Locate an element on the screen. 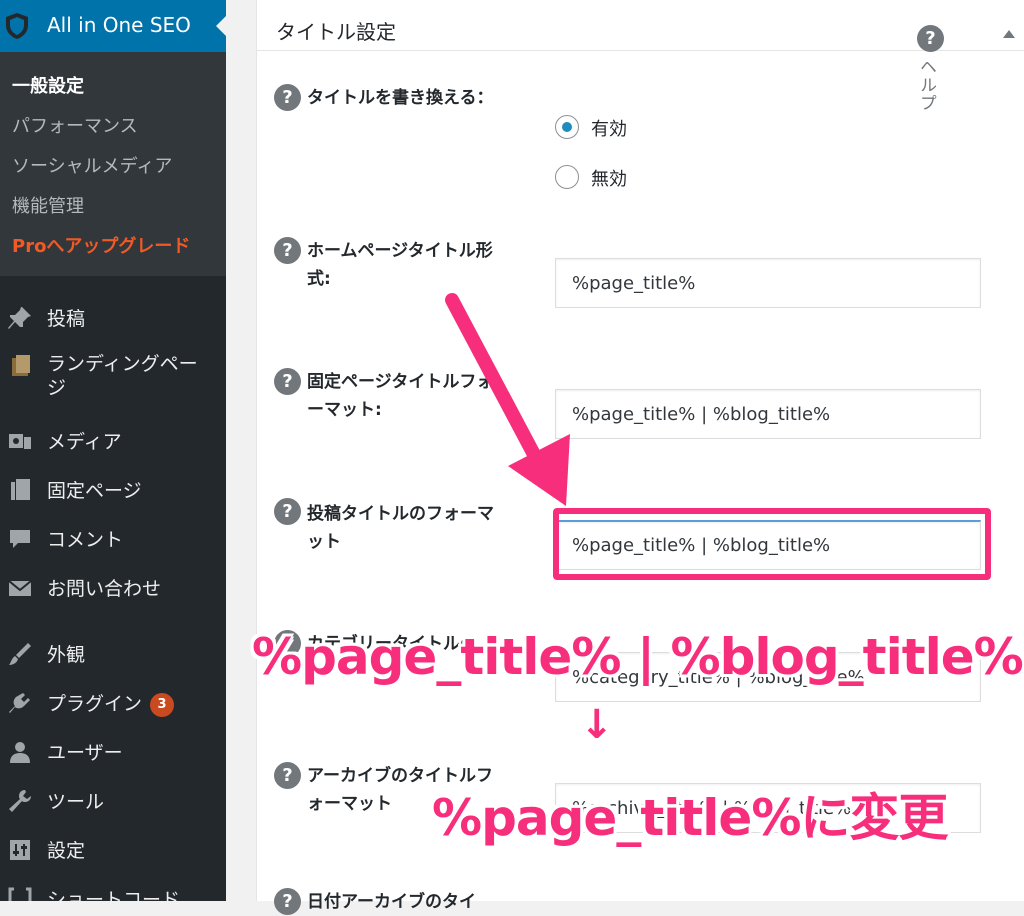 The image size is (1024, 916). mail-icon is located at coordinates (20, 588).